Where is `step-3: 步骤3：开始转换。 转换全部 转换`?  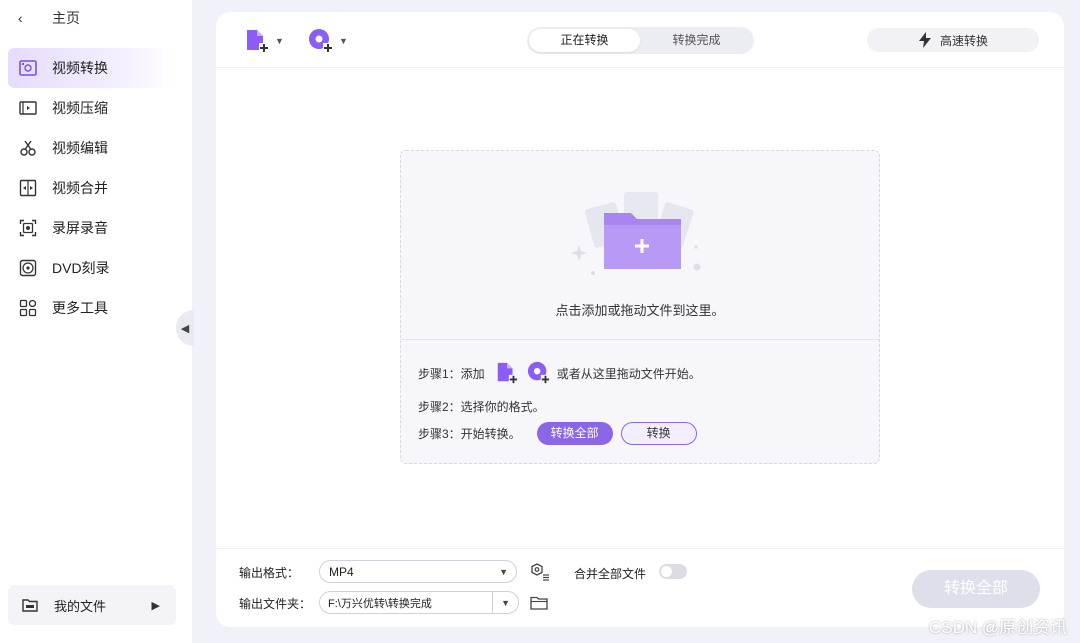
step-3: 步骤3：开始转换。 转换全部 转换 is located at coordinates (557, 433).